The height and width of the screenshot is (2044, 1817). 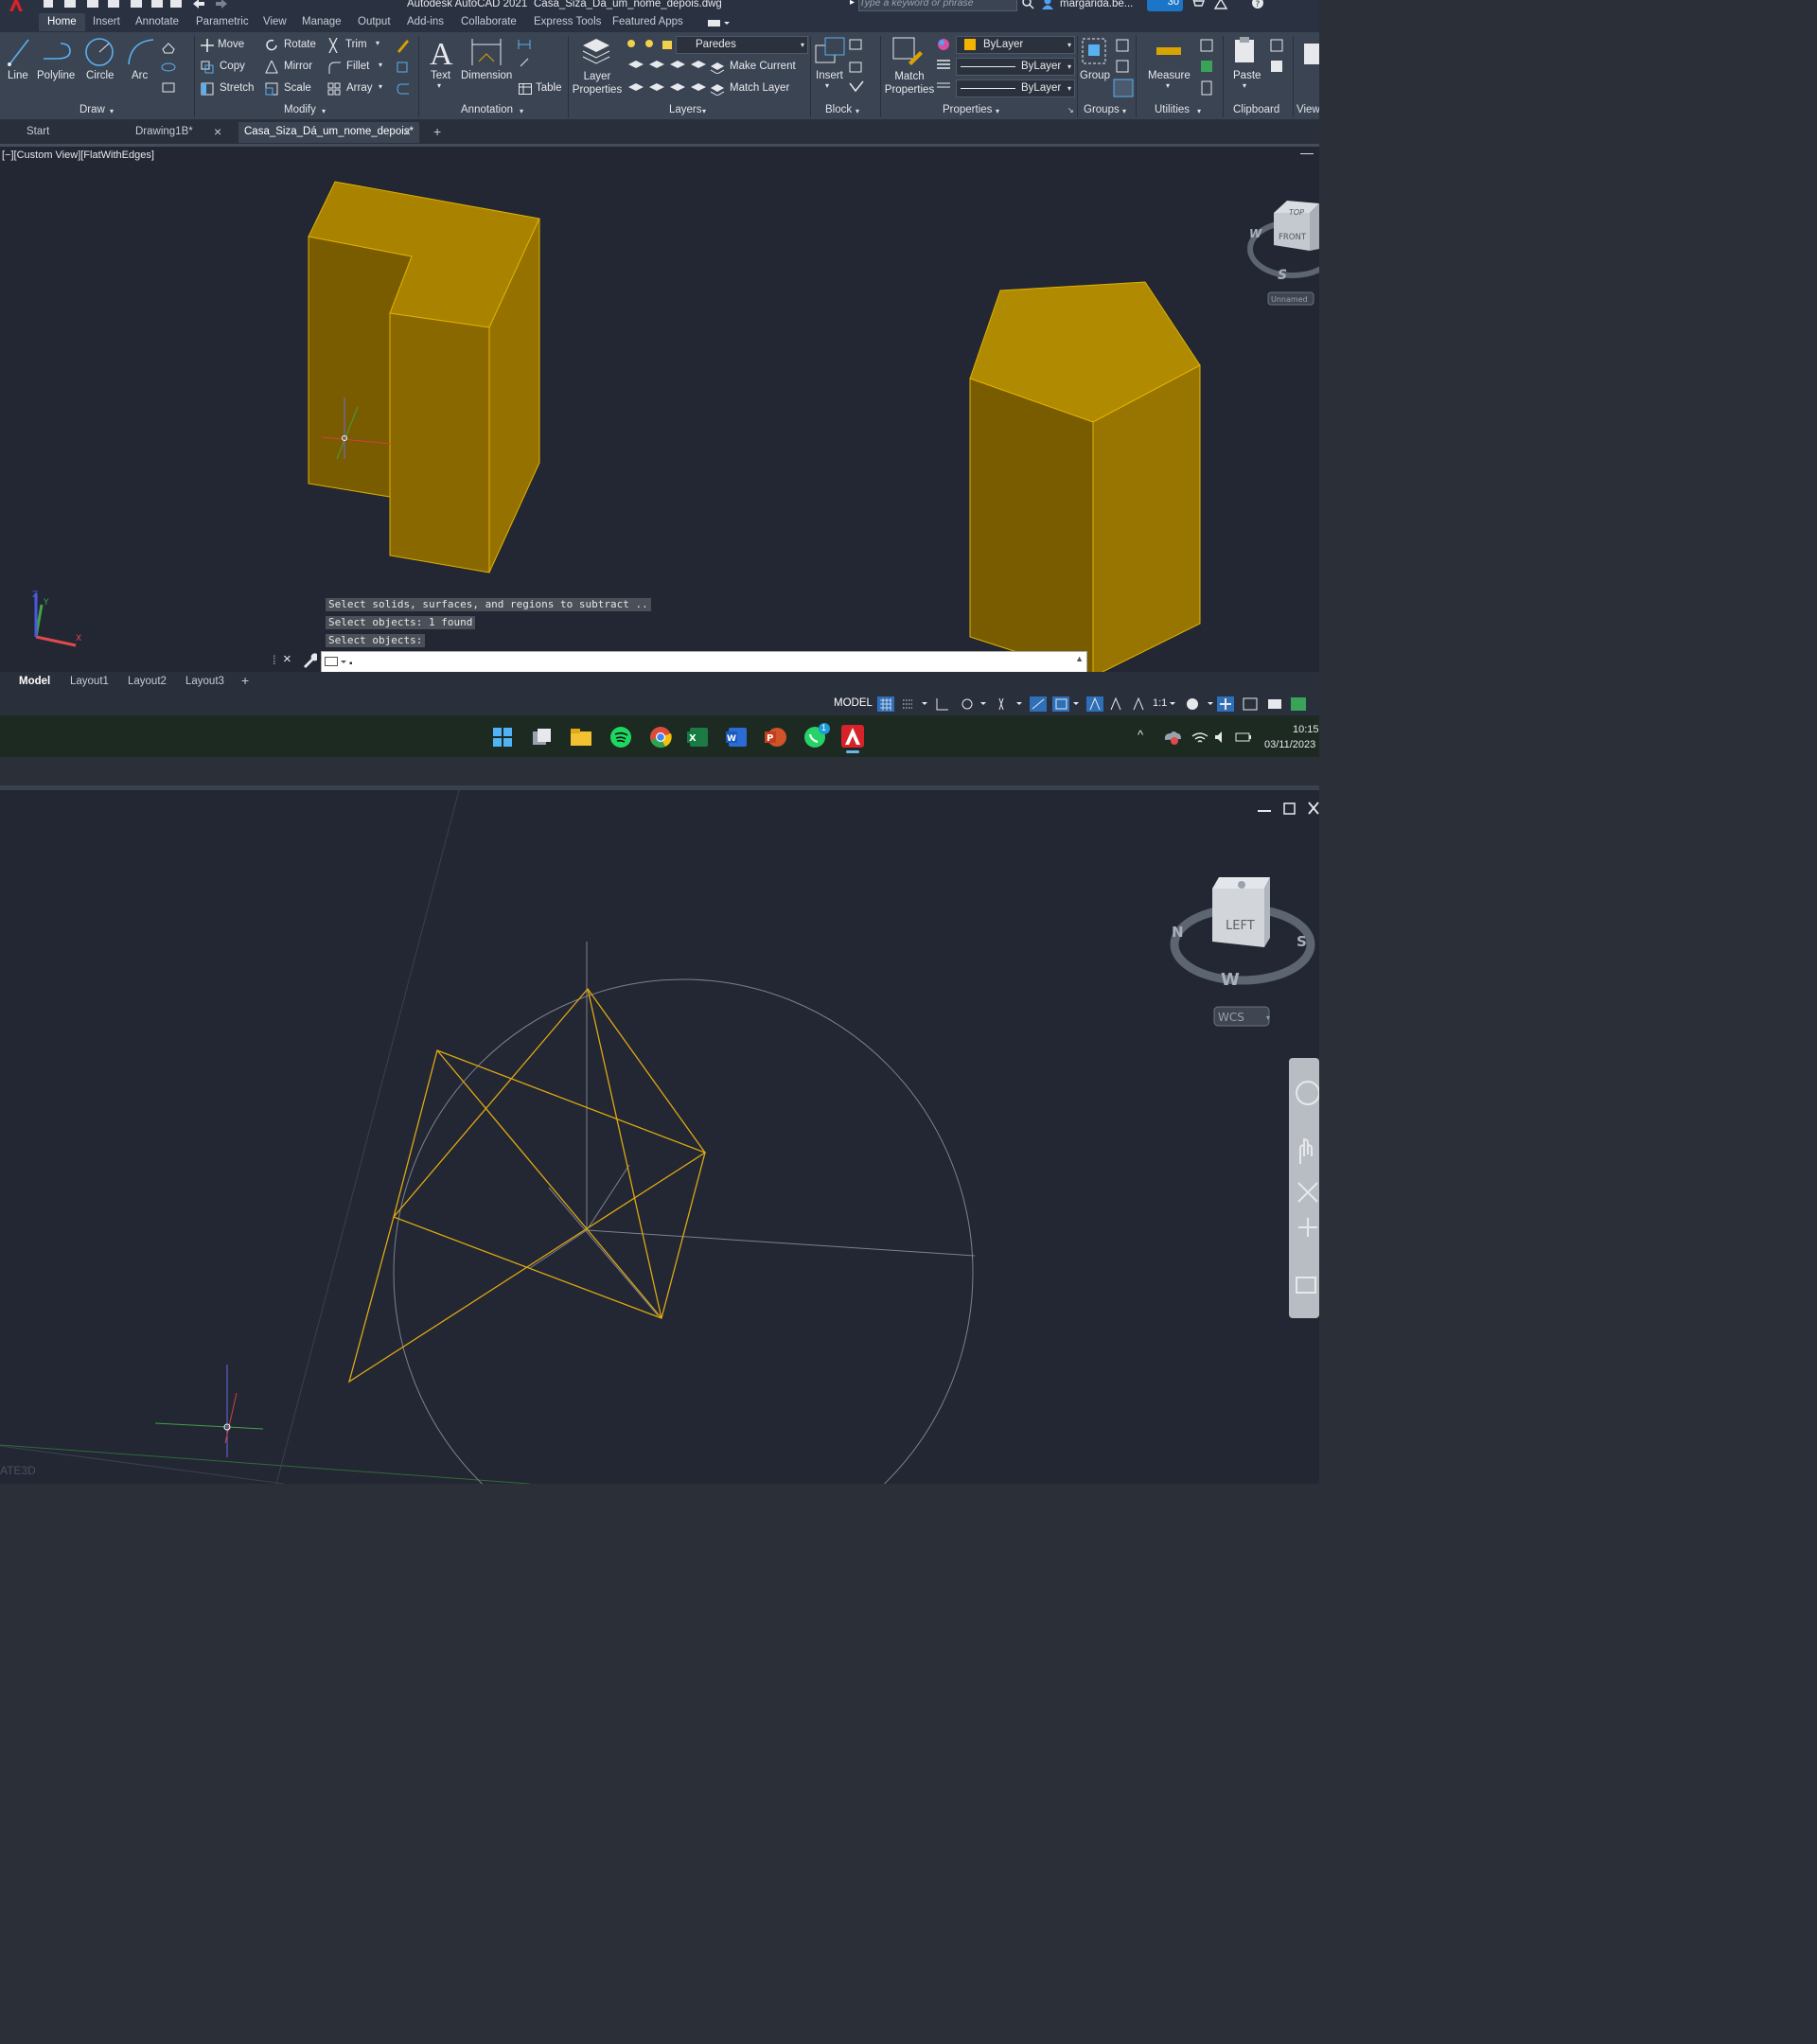 What do you see at coordinates (298, 66) in the screenshot?
I see `mirror-button: Mirror` at bounding box center [298, 66].